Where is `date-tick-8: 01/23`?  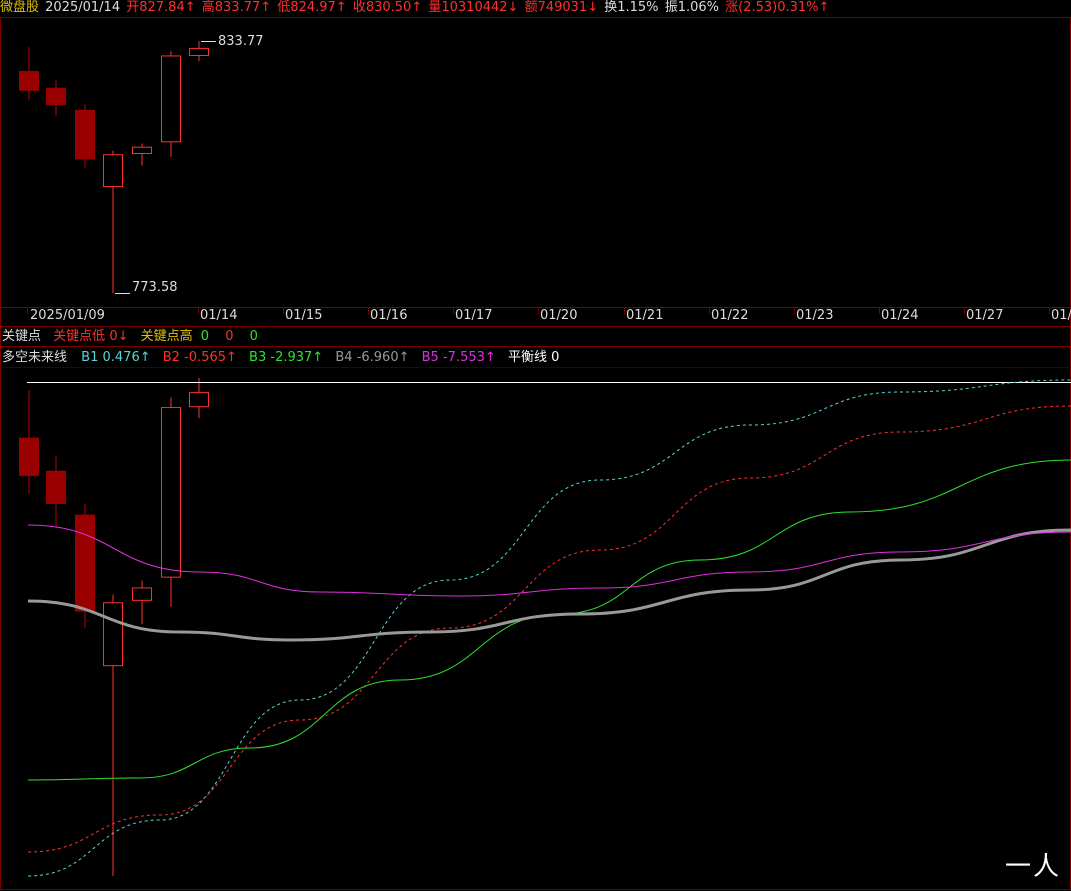
date-tick-8: 01/23 is located at coordinates (815, 315).